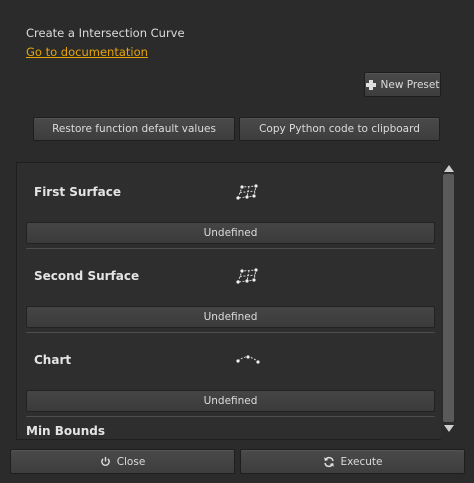 Image resolution: width=474 pixels, height=483 pixels. I want to click on min-bounds-label: Min Bounds, so click(65, 431).